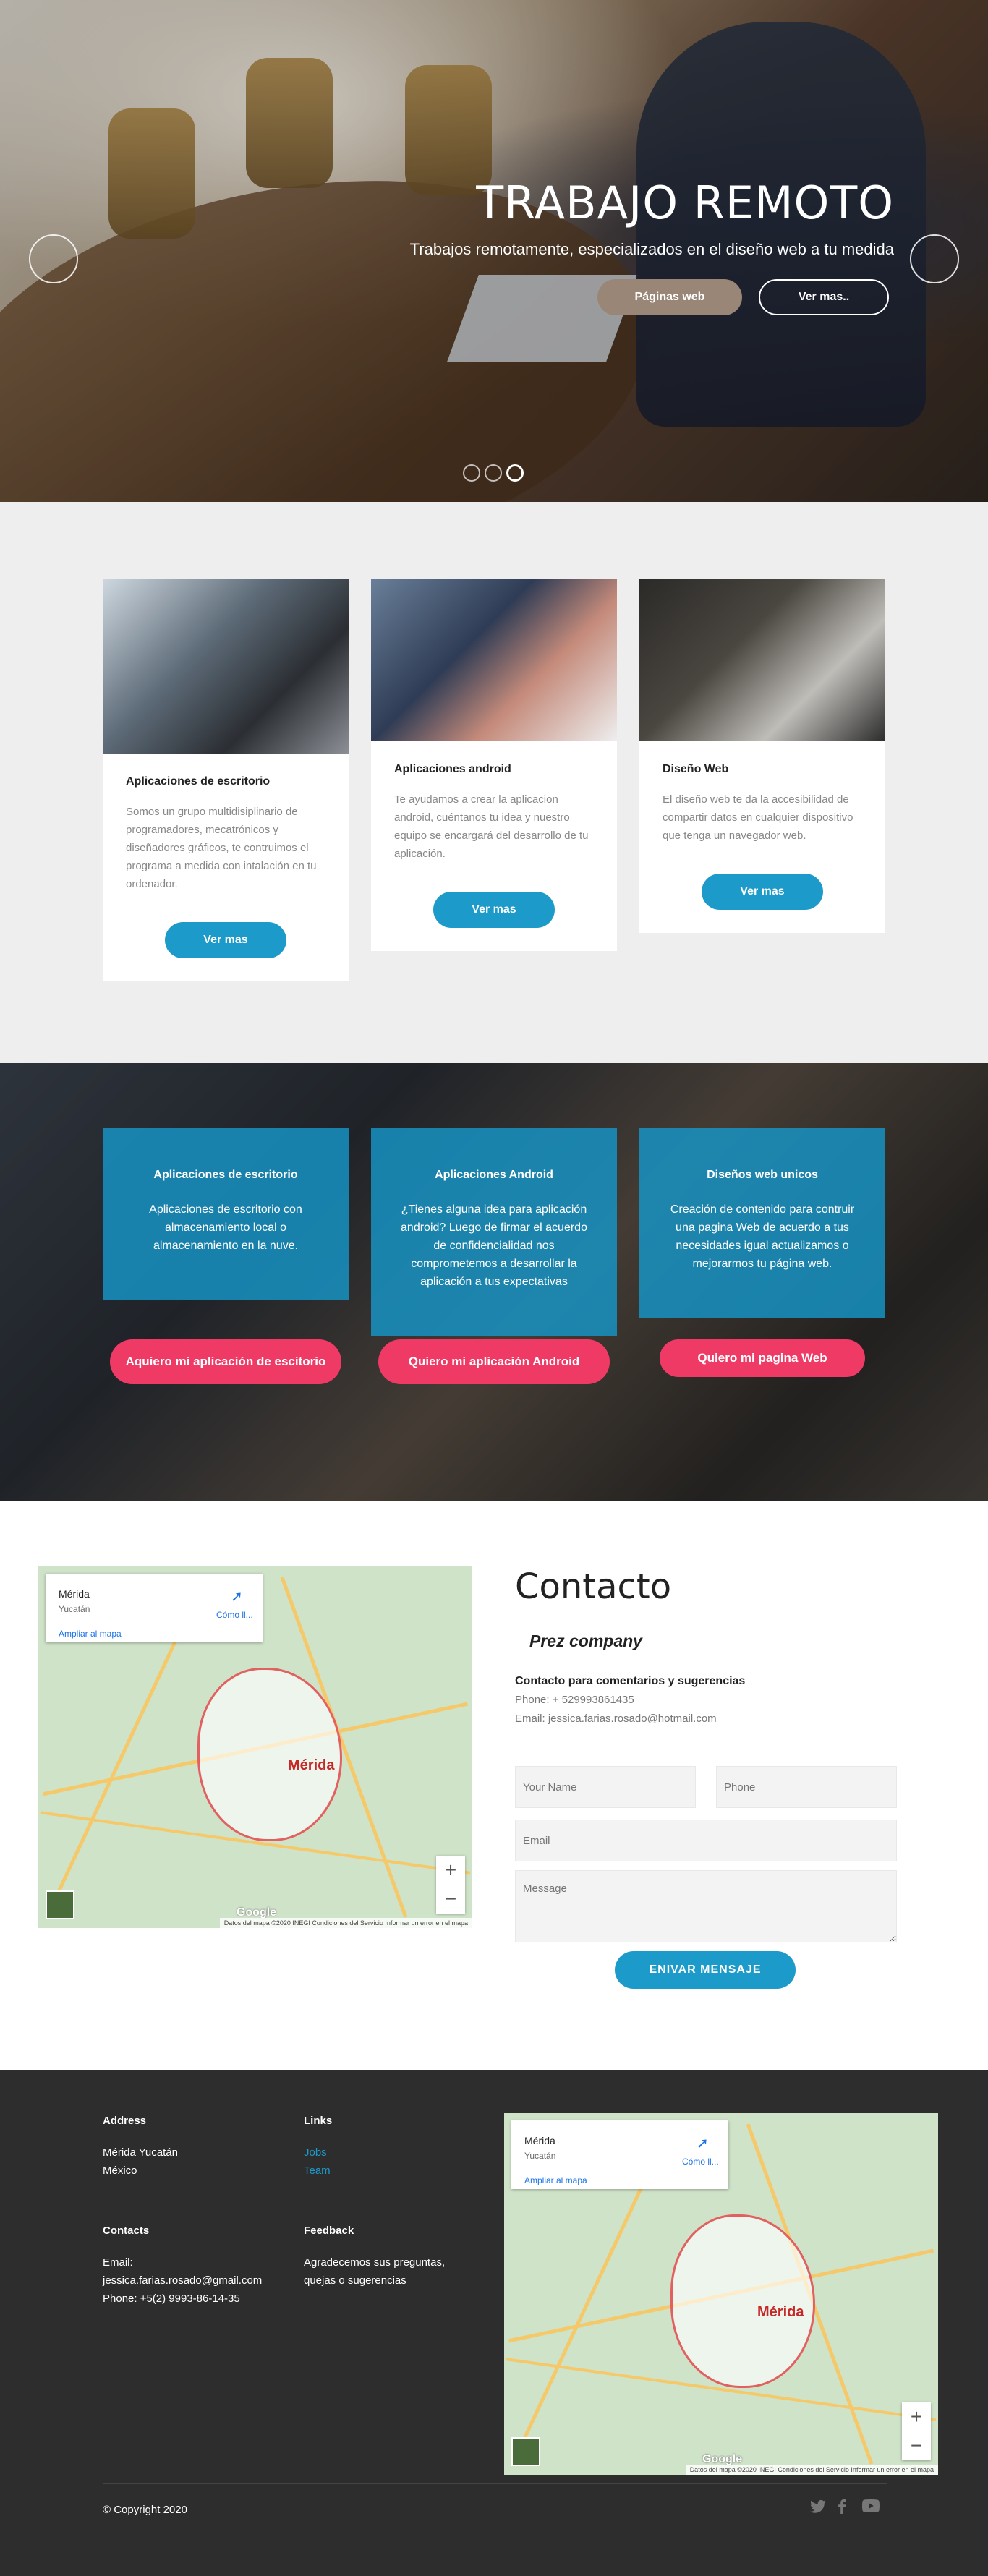 Image resolution: width=988 pixels, height=2576 pixels. Describe the element at coordinates (494, 1175) in the screenshot. I see `offer-title: Aplicaciones Android` at that location.